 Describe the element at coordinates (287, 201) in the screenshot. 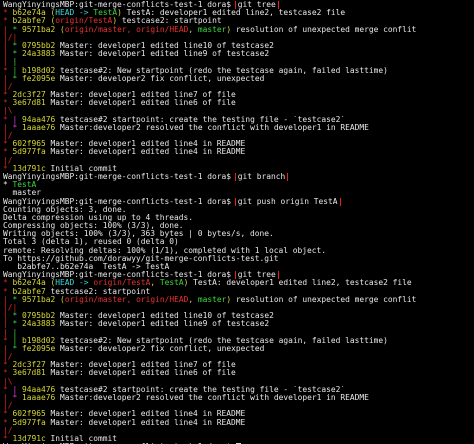

I see `typed-command: git push origin TestA` at that location.